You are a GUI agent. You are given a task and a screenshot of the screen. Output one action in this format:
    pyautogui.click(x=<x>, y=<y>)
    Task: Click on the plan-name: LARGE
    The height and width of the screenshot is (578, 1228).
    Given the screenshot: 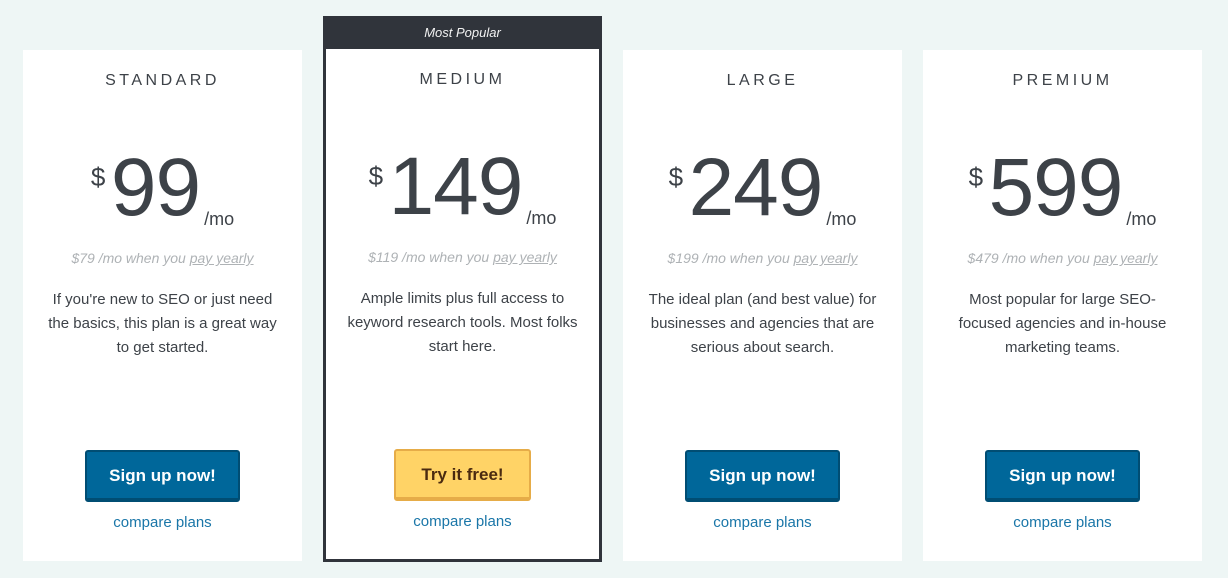 What is the action you would take?
    pyautogui.click(x=762, y=80)
    